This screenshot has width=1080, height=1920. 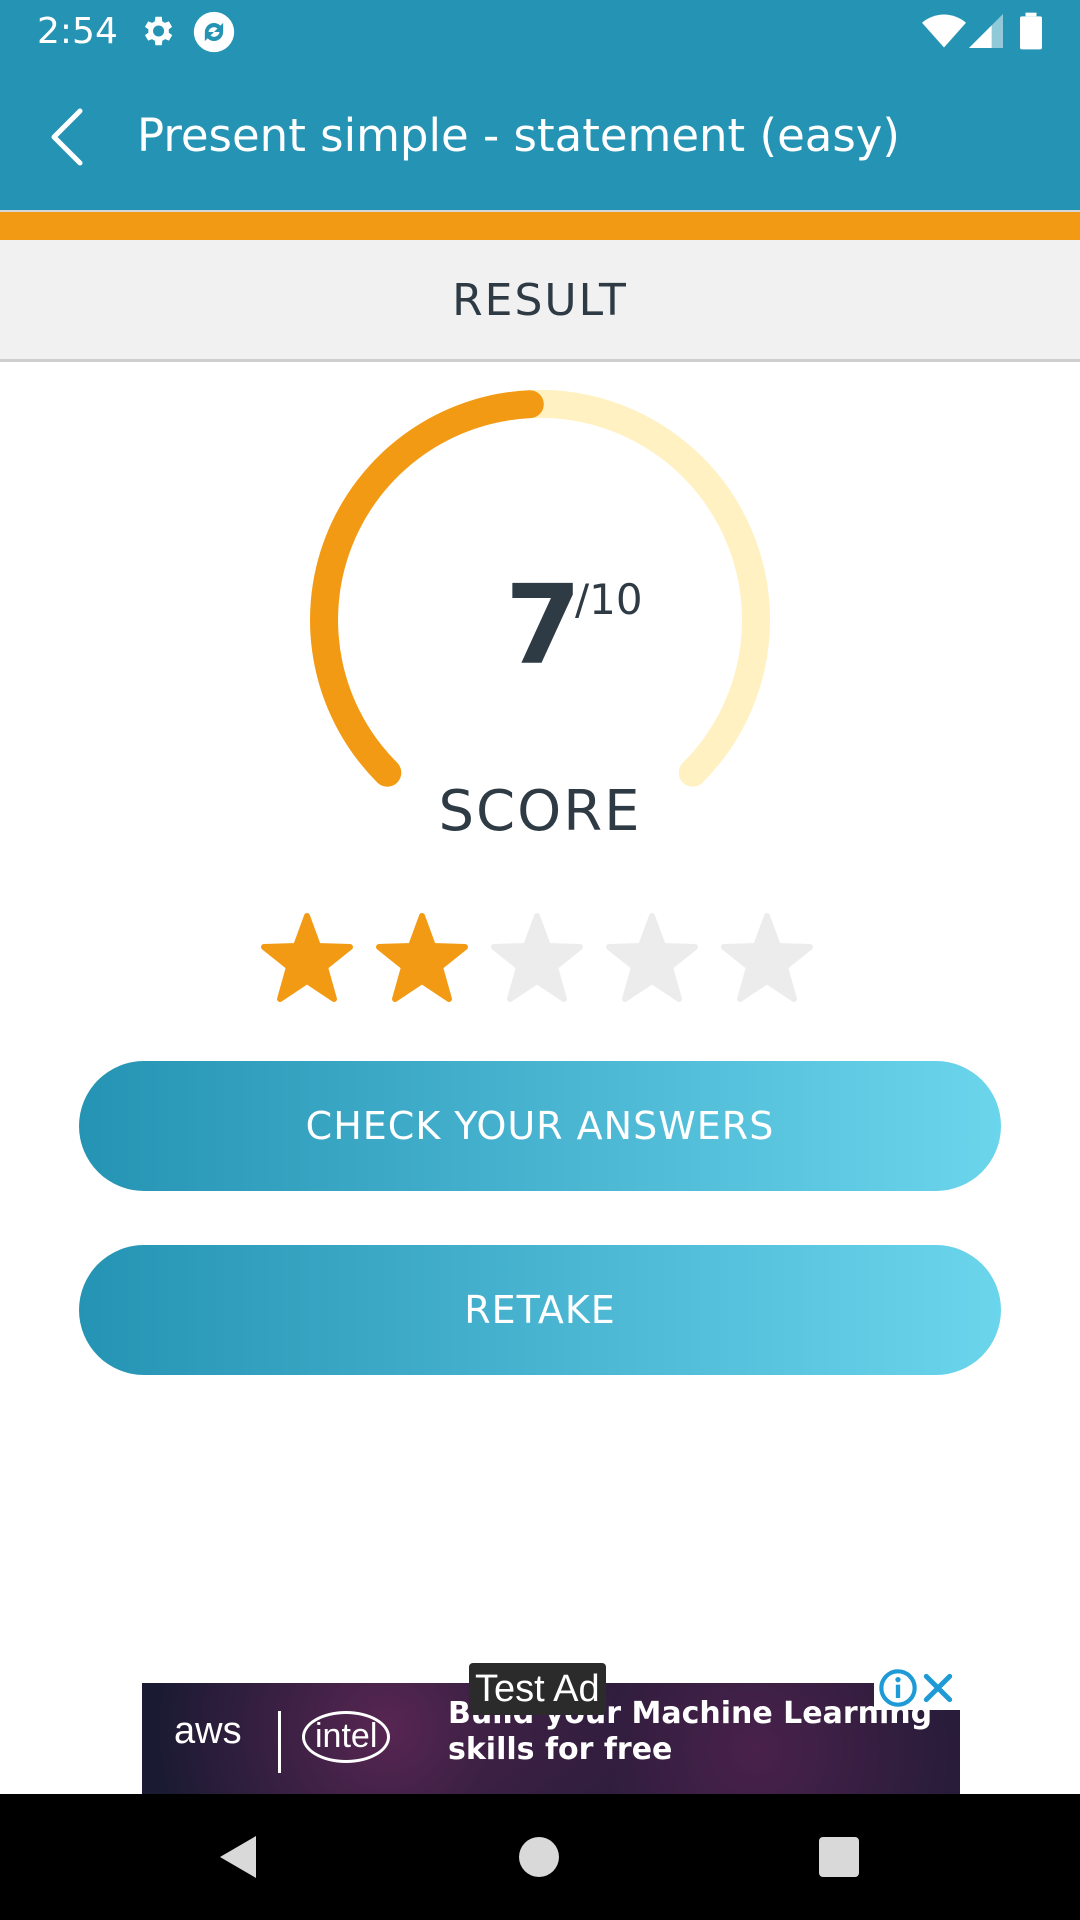 I want to click on nav-back-icon, so click(x=239, y=1857).